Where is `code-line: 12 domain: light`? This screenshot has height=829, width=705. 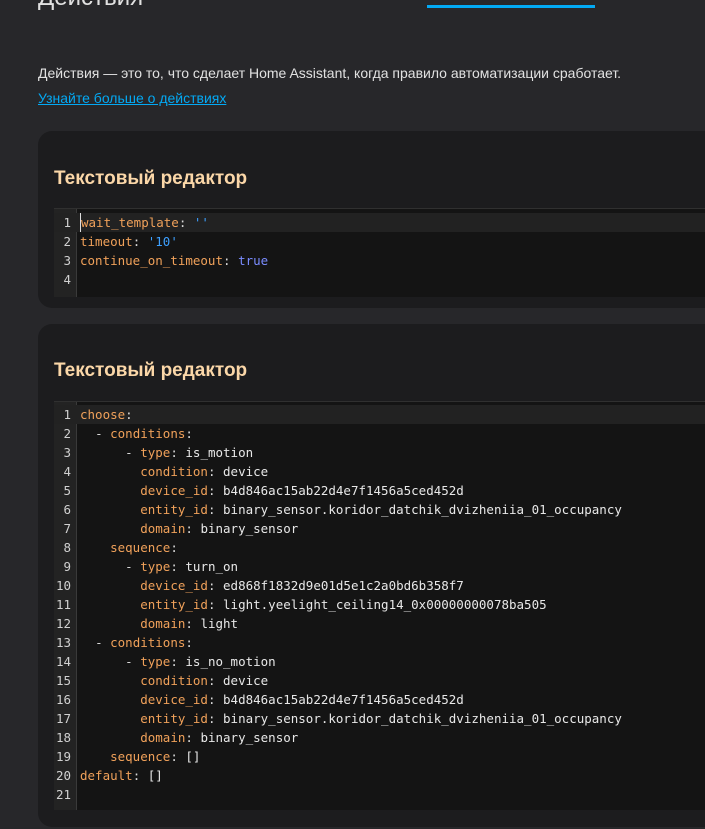
code-line: 12 domain: light is located at coordinates (379, 623).